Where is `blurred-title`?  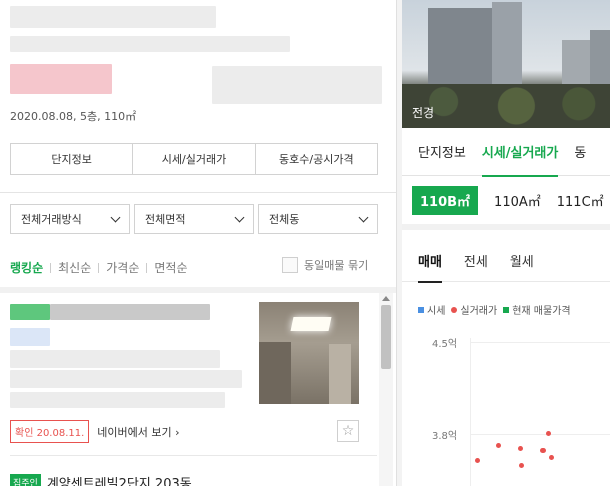 blurred-title is located at coordinates (113, 17).